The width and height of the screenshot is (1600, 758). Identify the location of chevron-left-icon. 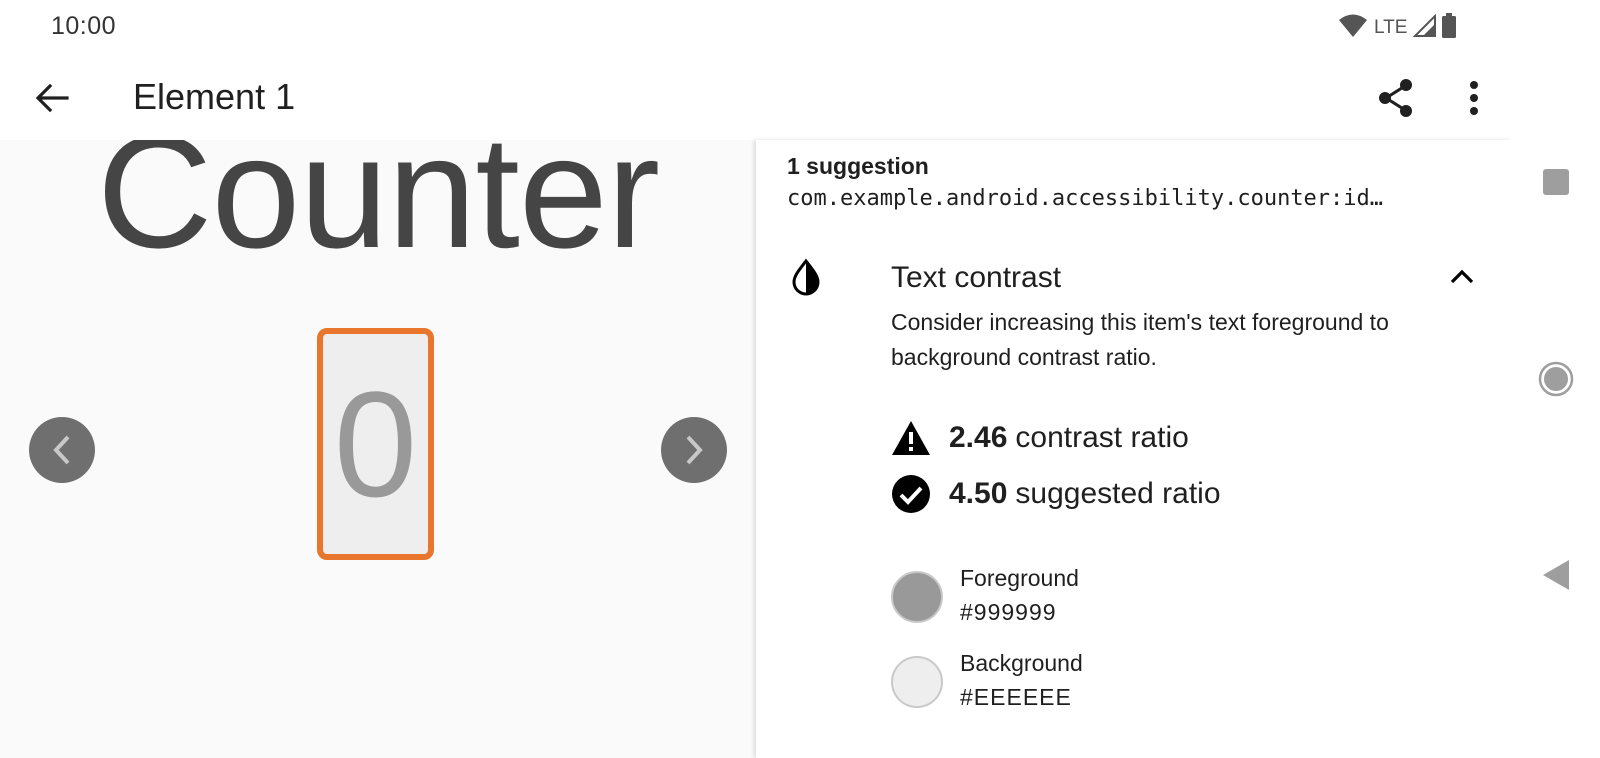
(61, 450).